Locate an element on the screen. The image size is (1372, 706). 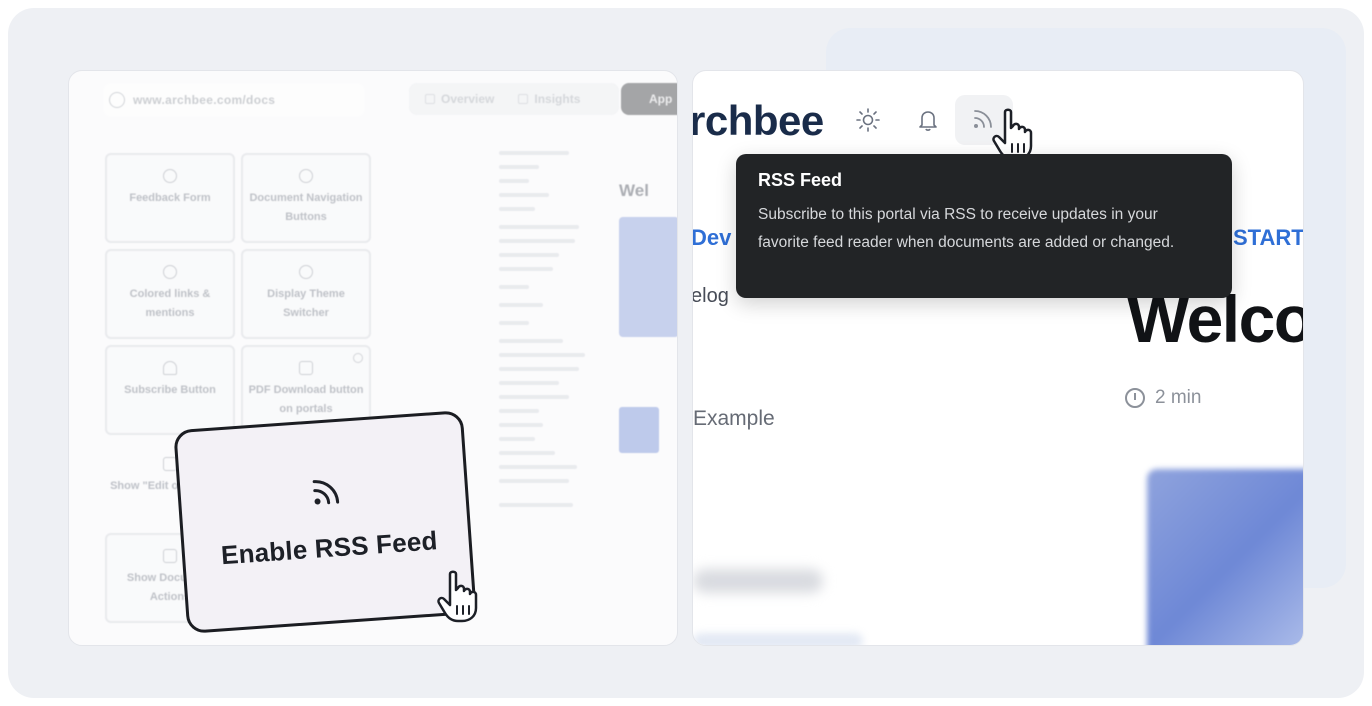
tab-label: Overview is located at coordinates (468, 99).